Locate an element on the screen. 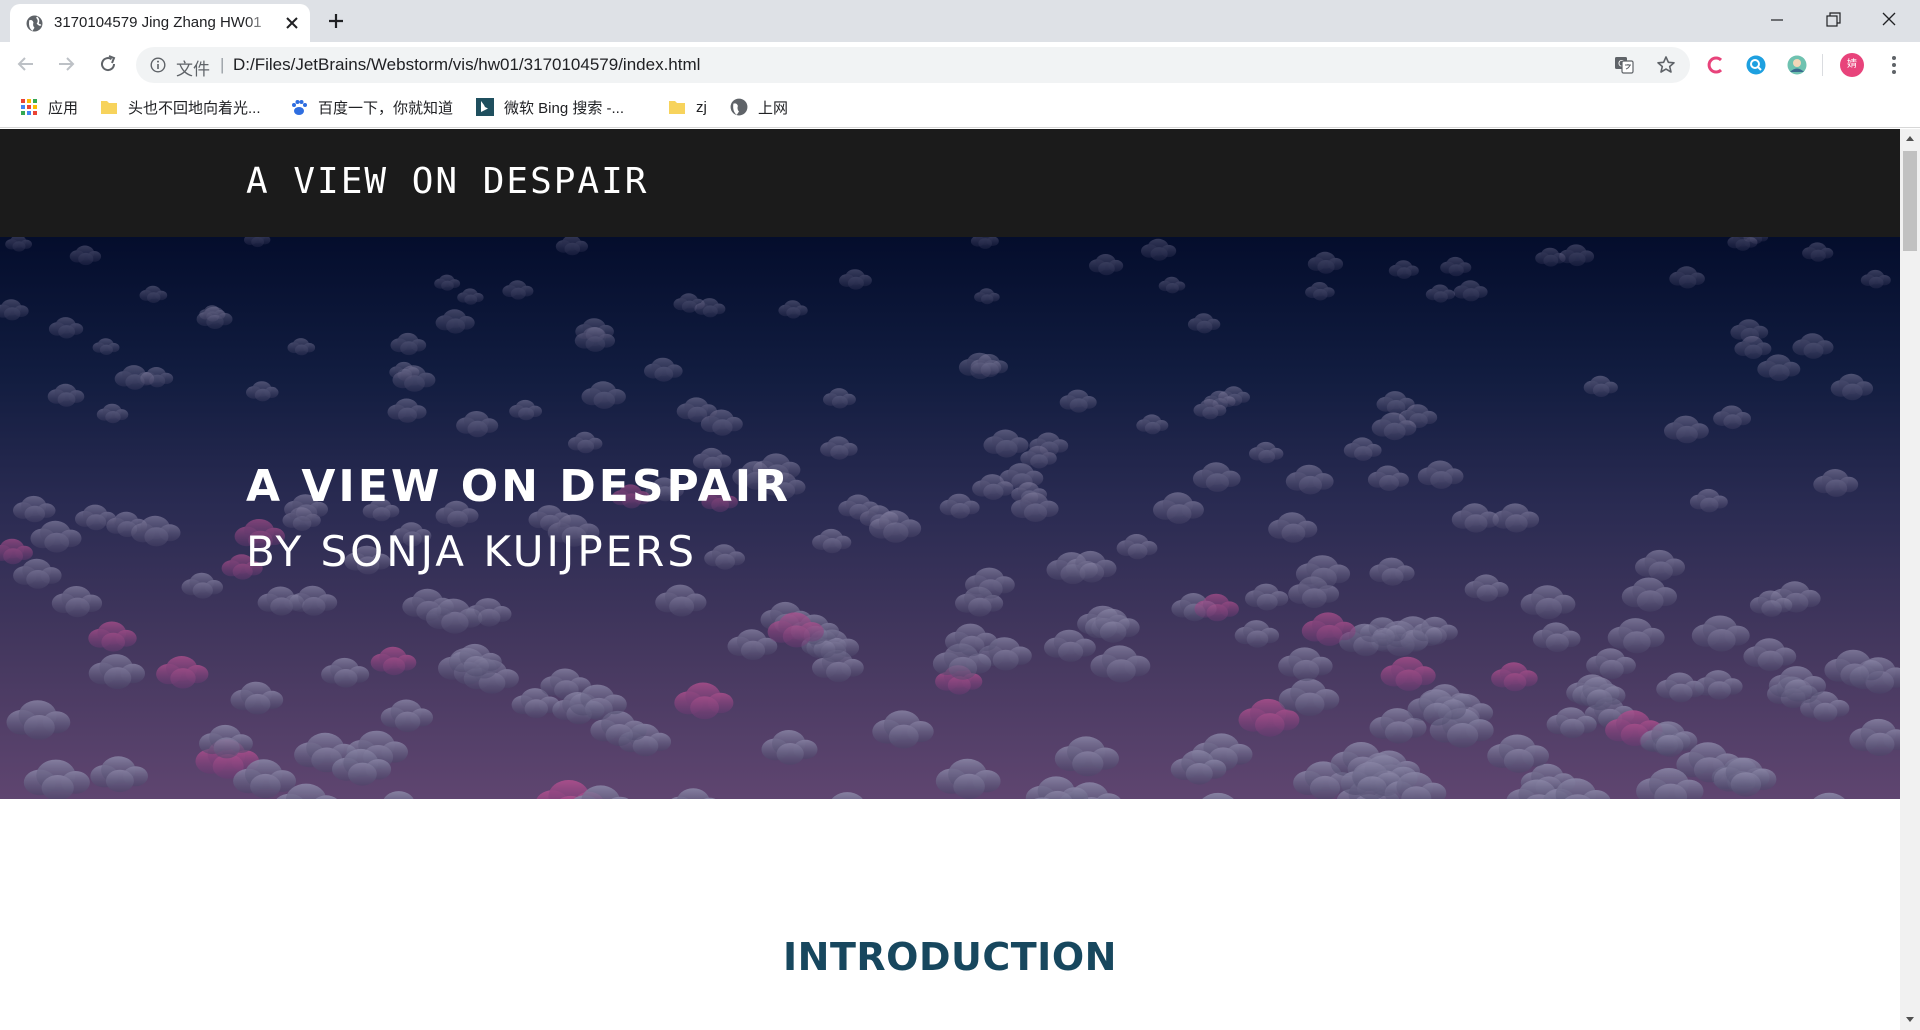 Image resolution: width=1920 pixels, height=1030 pixels. bookmark-apps: 应用 is located at coordinates (49, 107).